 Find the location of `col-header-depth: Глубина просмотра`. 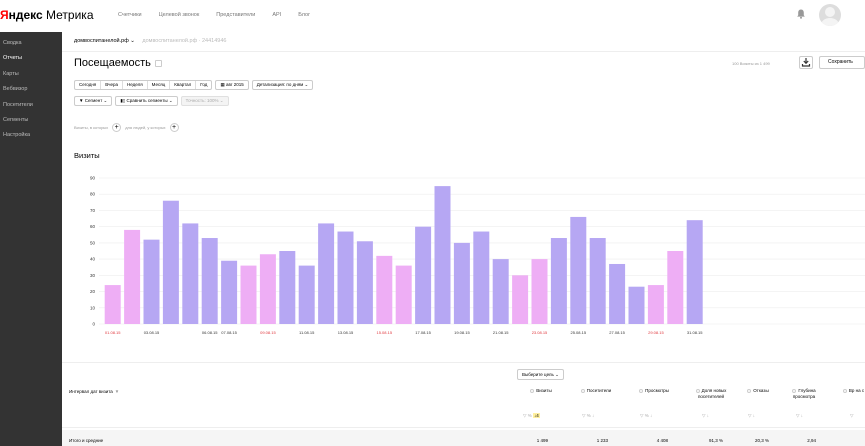

col-header-depth: Глубина просмотра is located at coordinates (804, 393).